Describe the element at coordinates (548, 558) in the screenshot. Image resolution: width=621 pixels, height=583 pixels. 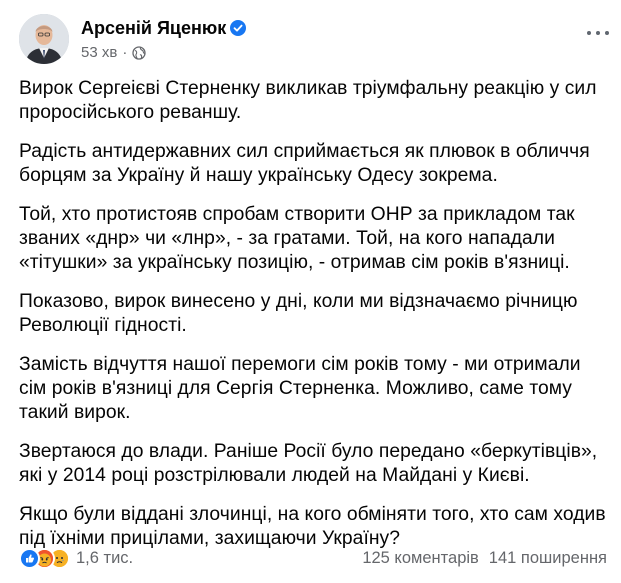
I see `shares-count-link: 141 поширення` at that location.